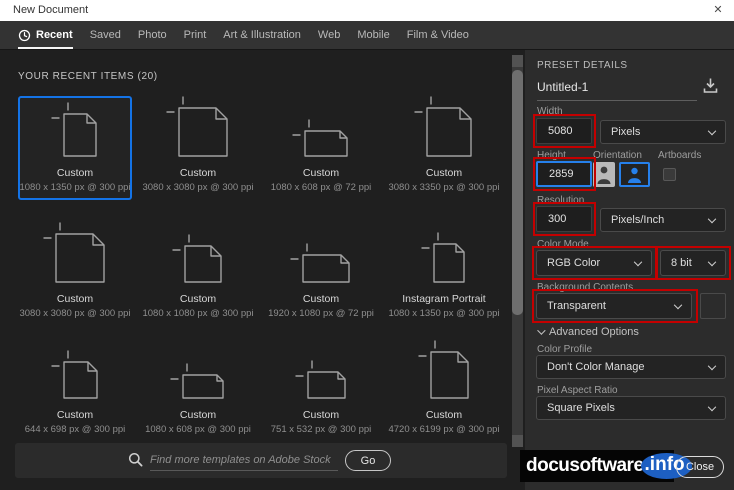 The image size is (734, 490). Describe the element at coordinates (596, 367) in the screenshot. I see `dropdown-value: Don't Color Manage` at that location.